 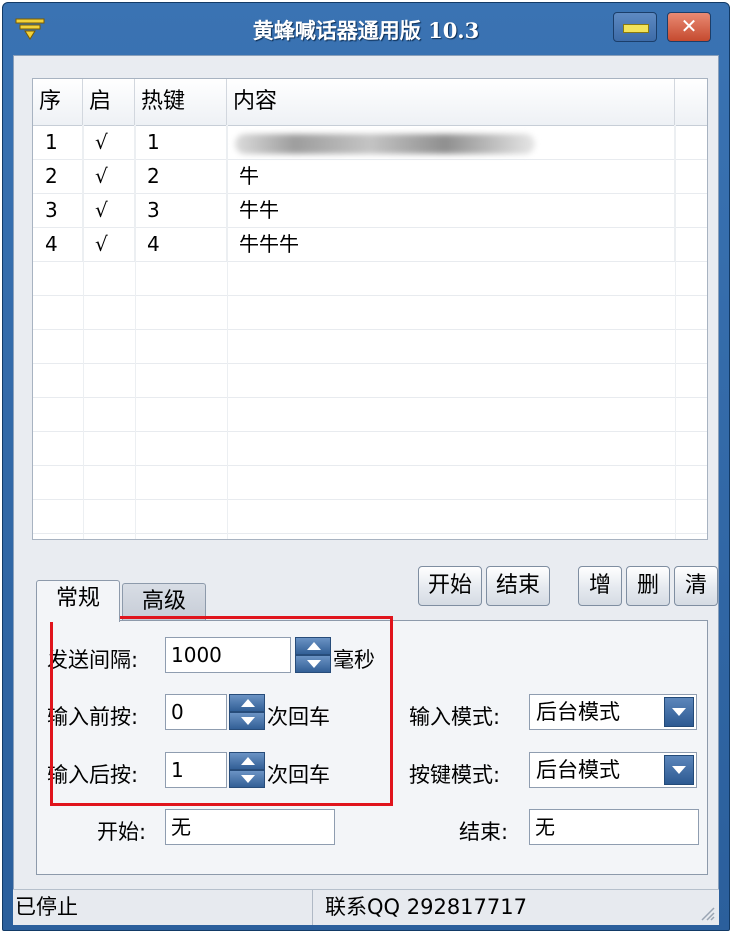 I want to click on add-button: 增, so click(x=600, y=586).